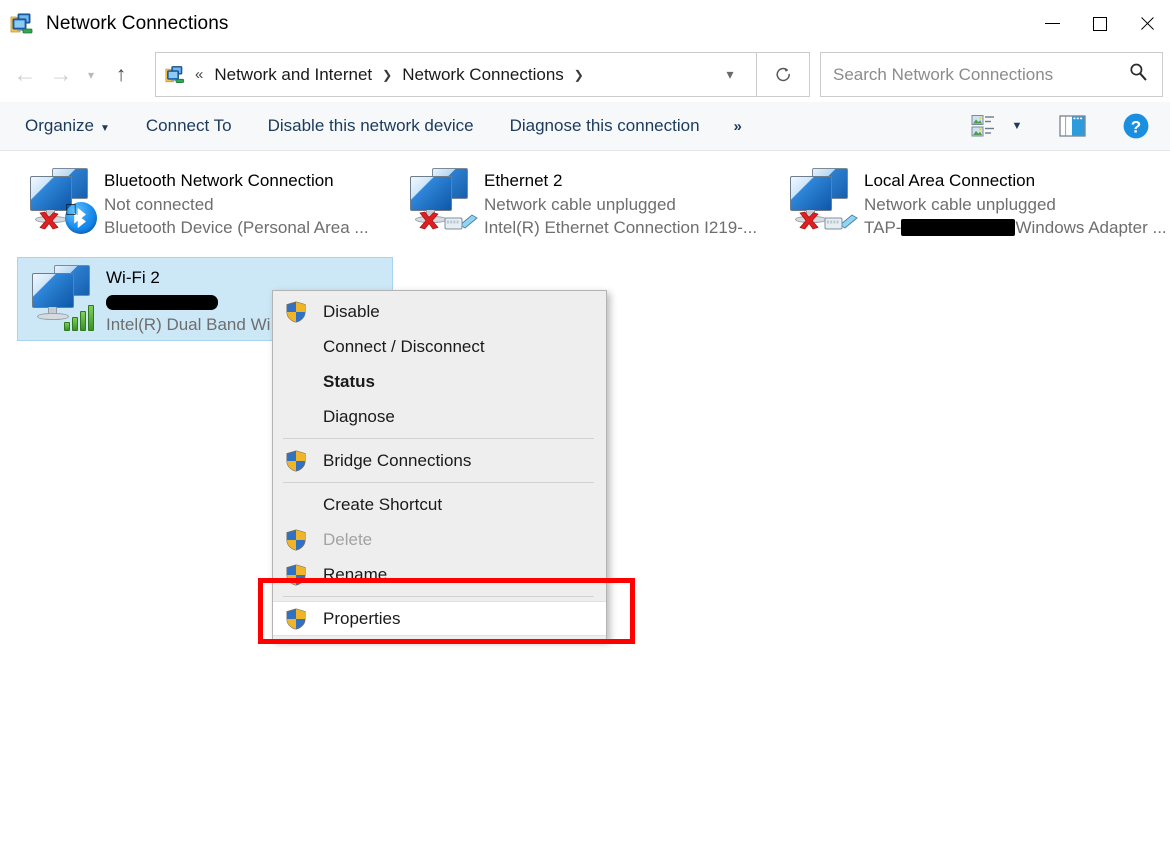 The image size is (1170, 851). What do you see at coordinates (159, 204) in the screenshot?
I see `connection-status: Not connected` at bounding box center [159, 204].